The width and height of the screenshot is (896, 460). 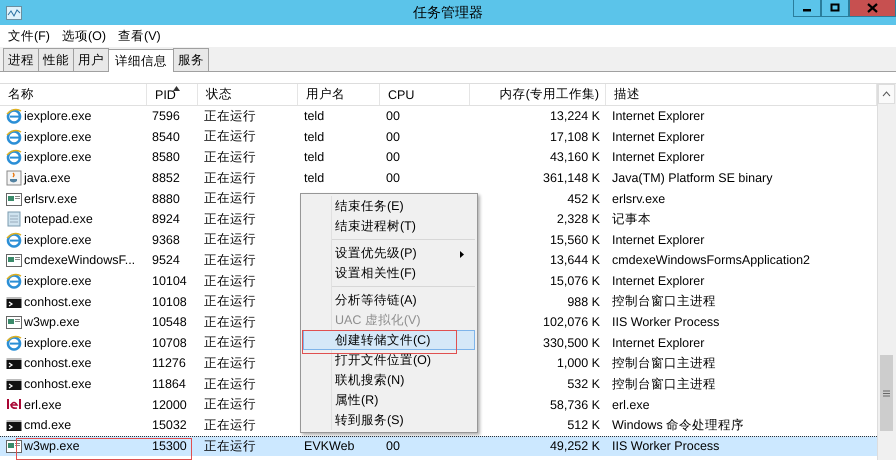 What do you see at coordinates (389, 206) in the screenshot?
I see `menu-item: 结束任务(E)` at bounding box center [389, 206].